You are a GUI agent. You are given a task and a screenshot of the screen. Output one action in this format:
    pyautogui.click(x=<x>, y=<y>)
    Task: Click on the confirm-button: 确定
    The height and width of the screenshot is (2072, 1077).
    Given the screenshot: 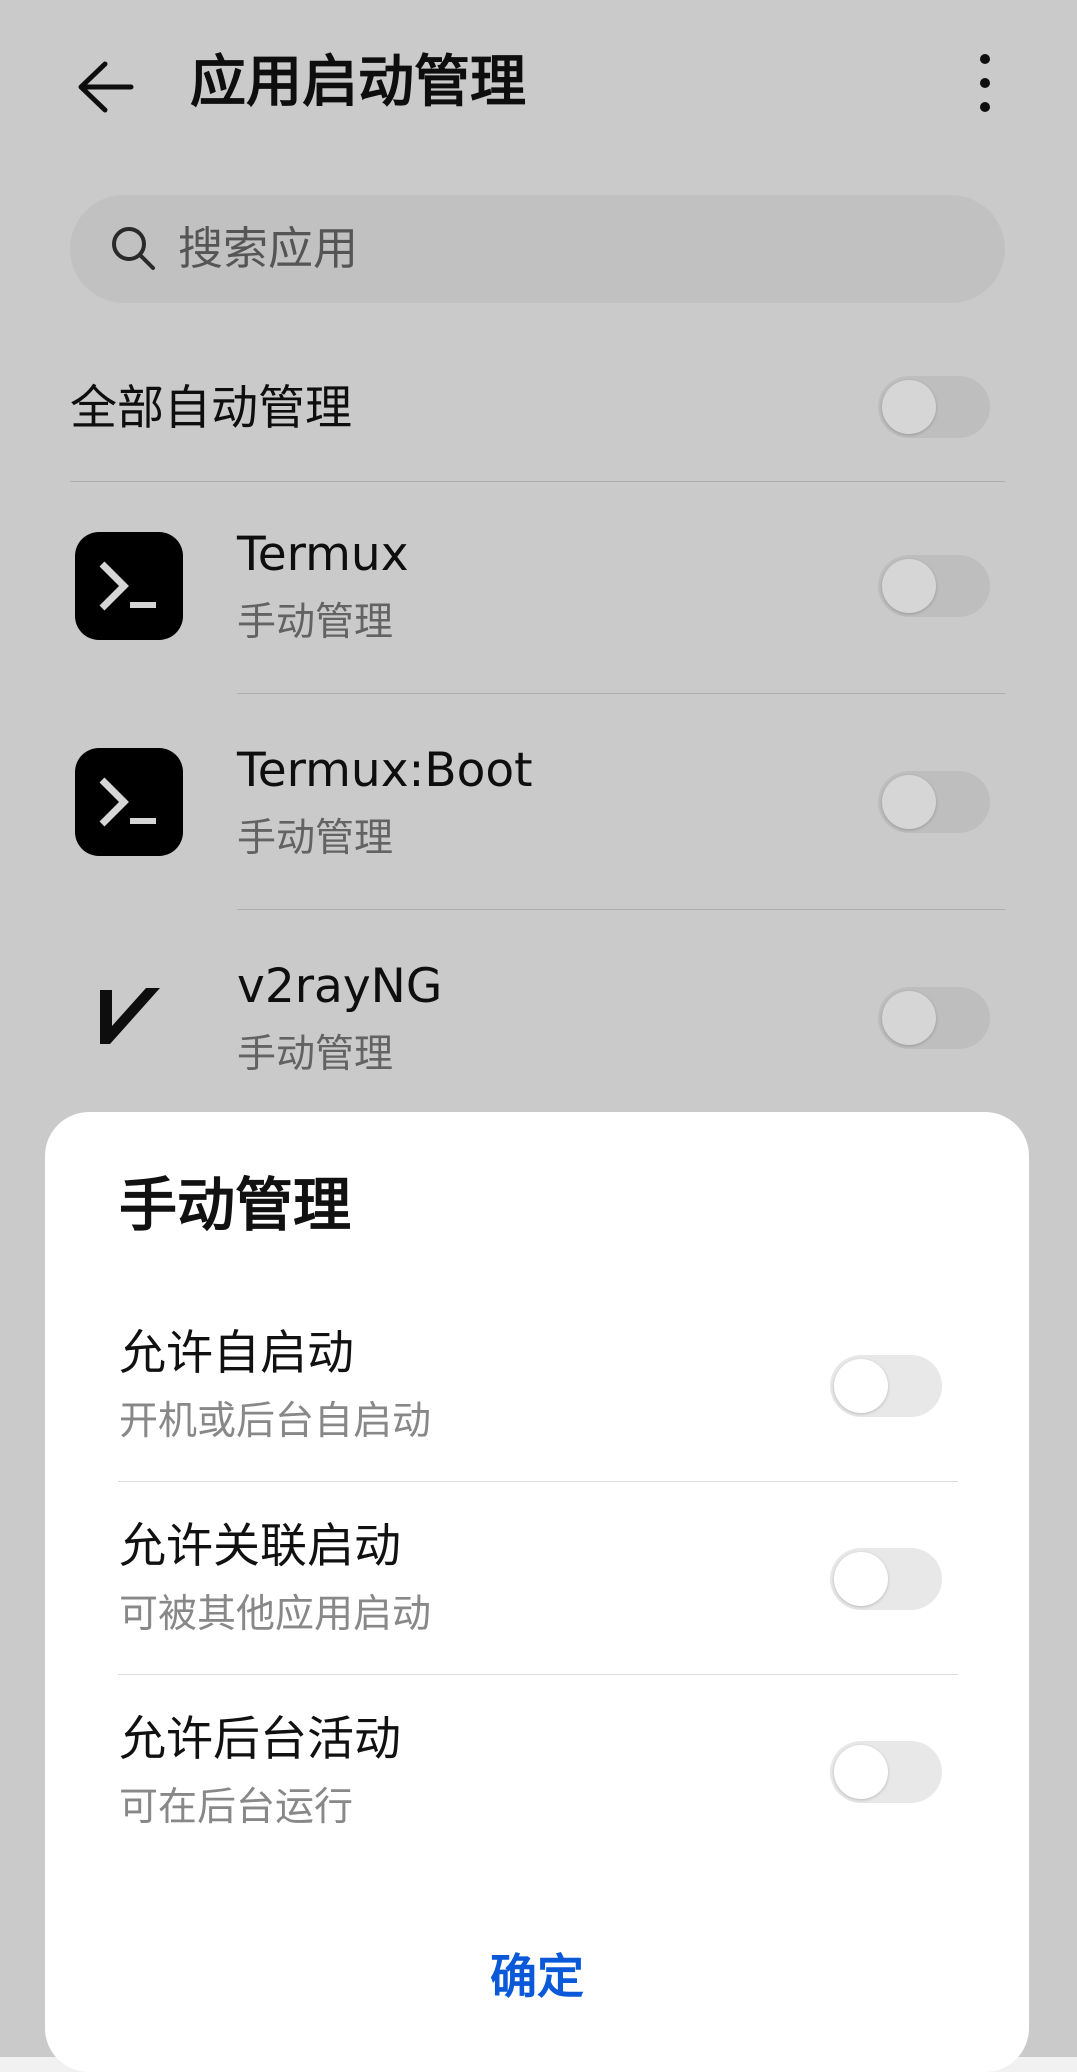 What is the action you would take?
    pyautogui.click(x=537, y=1978)
    